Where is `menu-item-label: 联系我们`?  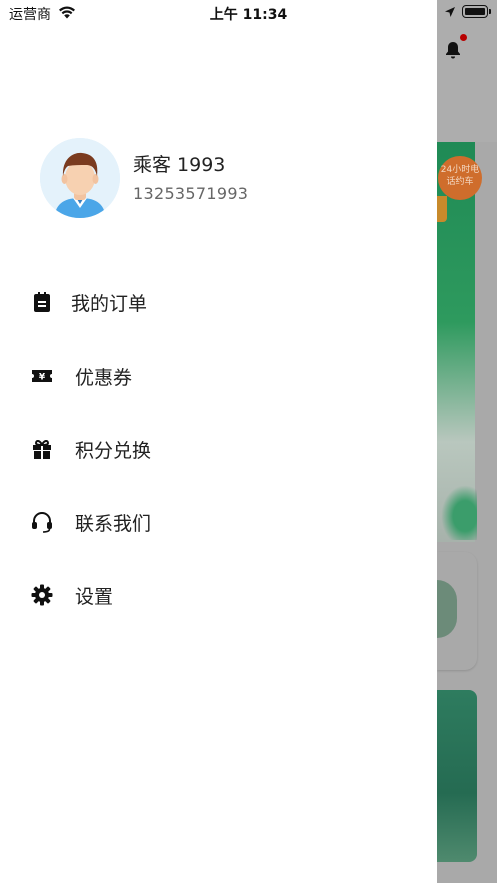
menu-item-label: 联系我们 is located at coordinates (113, 524).